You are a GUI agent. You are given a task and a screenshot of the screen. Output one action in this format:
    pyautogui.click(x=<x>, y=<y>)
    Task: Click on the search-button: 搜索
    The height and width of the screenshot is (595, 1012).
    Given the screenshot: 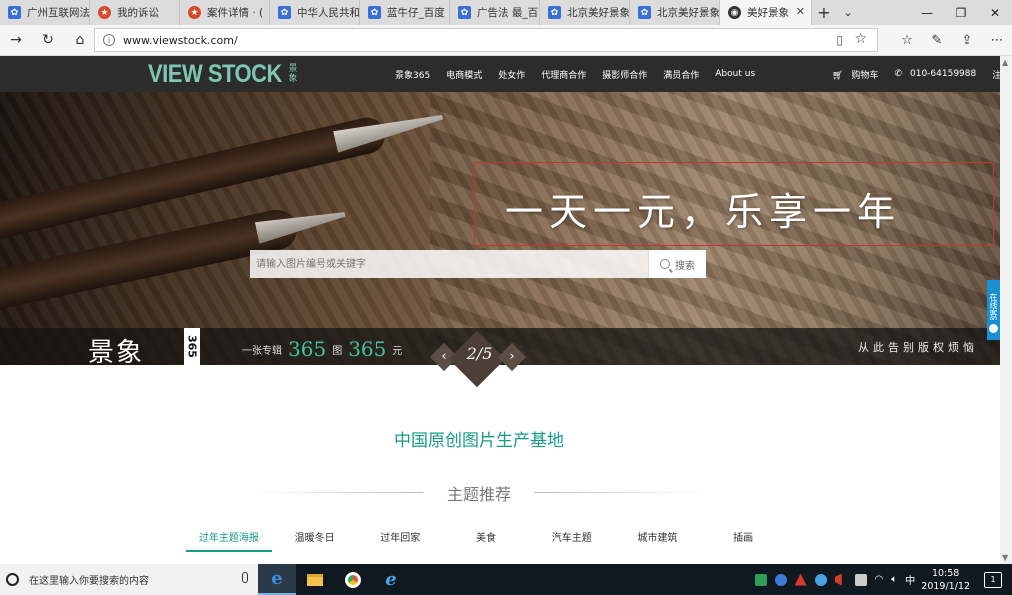 What is the action you would take?
    pyautogui.click(x=677, y=264)
    